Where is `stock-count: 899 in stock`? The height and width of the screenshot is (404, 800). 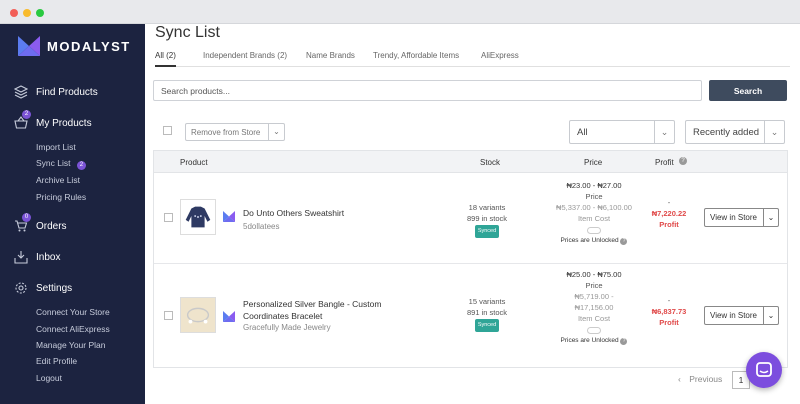 stock-count: 899 in stock is located at coordinates (487, 218).